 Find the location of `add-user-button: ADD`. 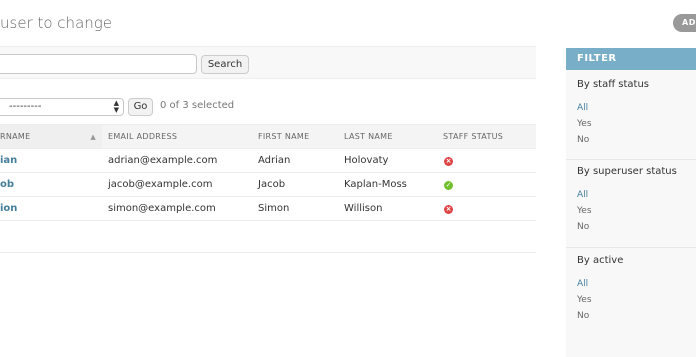

add-user-button: ADD is located at coordinates (684, 23).